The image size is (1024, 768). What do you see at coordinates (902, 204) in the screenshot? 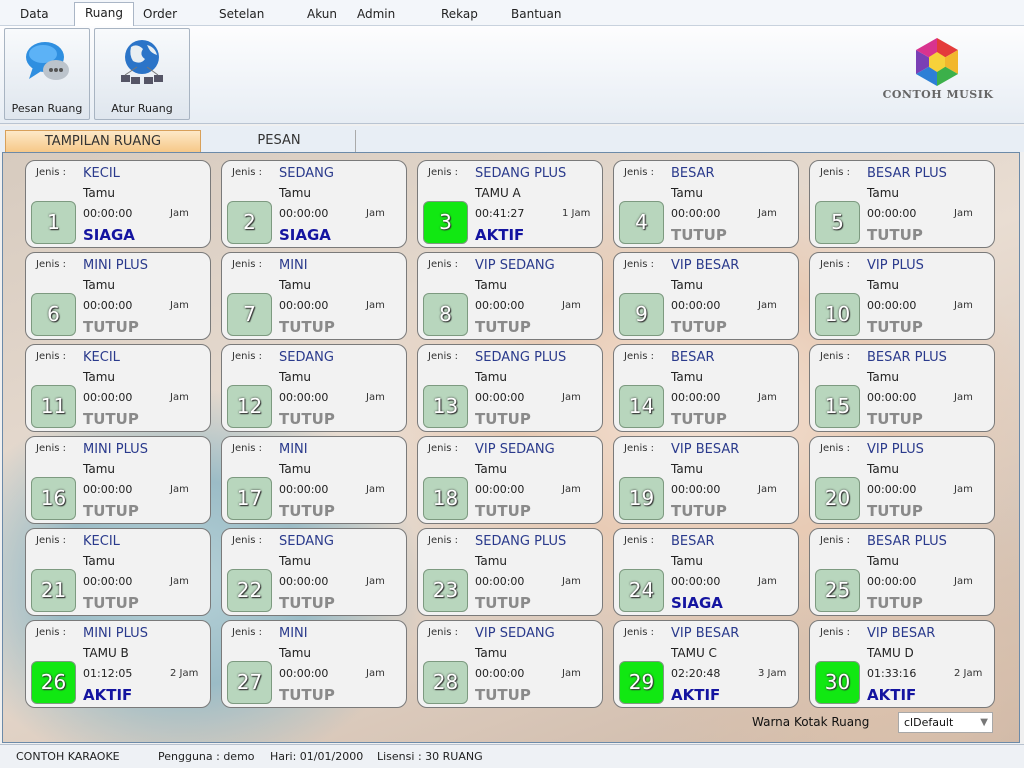
I see `room-box-5: Jenis : BESAR PLUS Tamu 00:00:00 Jam TUTUP 5` at bounding box center [902, 204].